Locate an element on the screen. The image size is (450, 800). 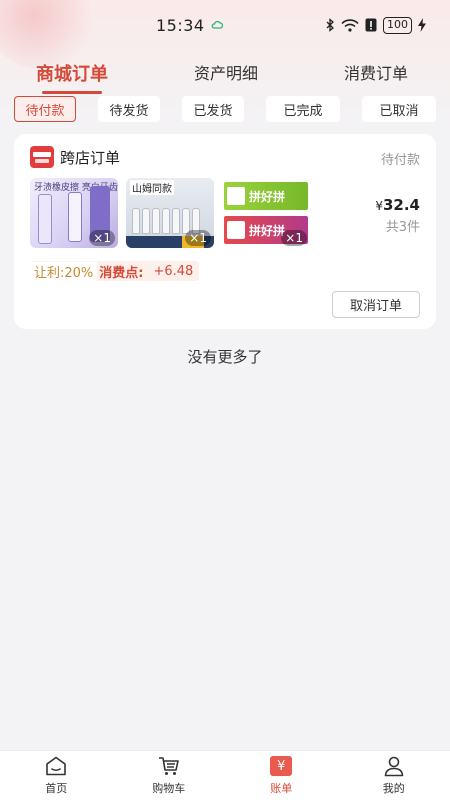
filter-pending-shipment: 待发货 is located at coordinates (129, 109).